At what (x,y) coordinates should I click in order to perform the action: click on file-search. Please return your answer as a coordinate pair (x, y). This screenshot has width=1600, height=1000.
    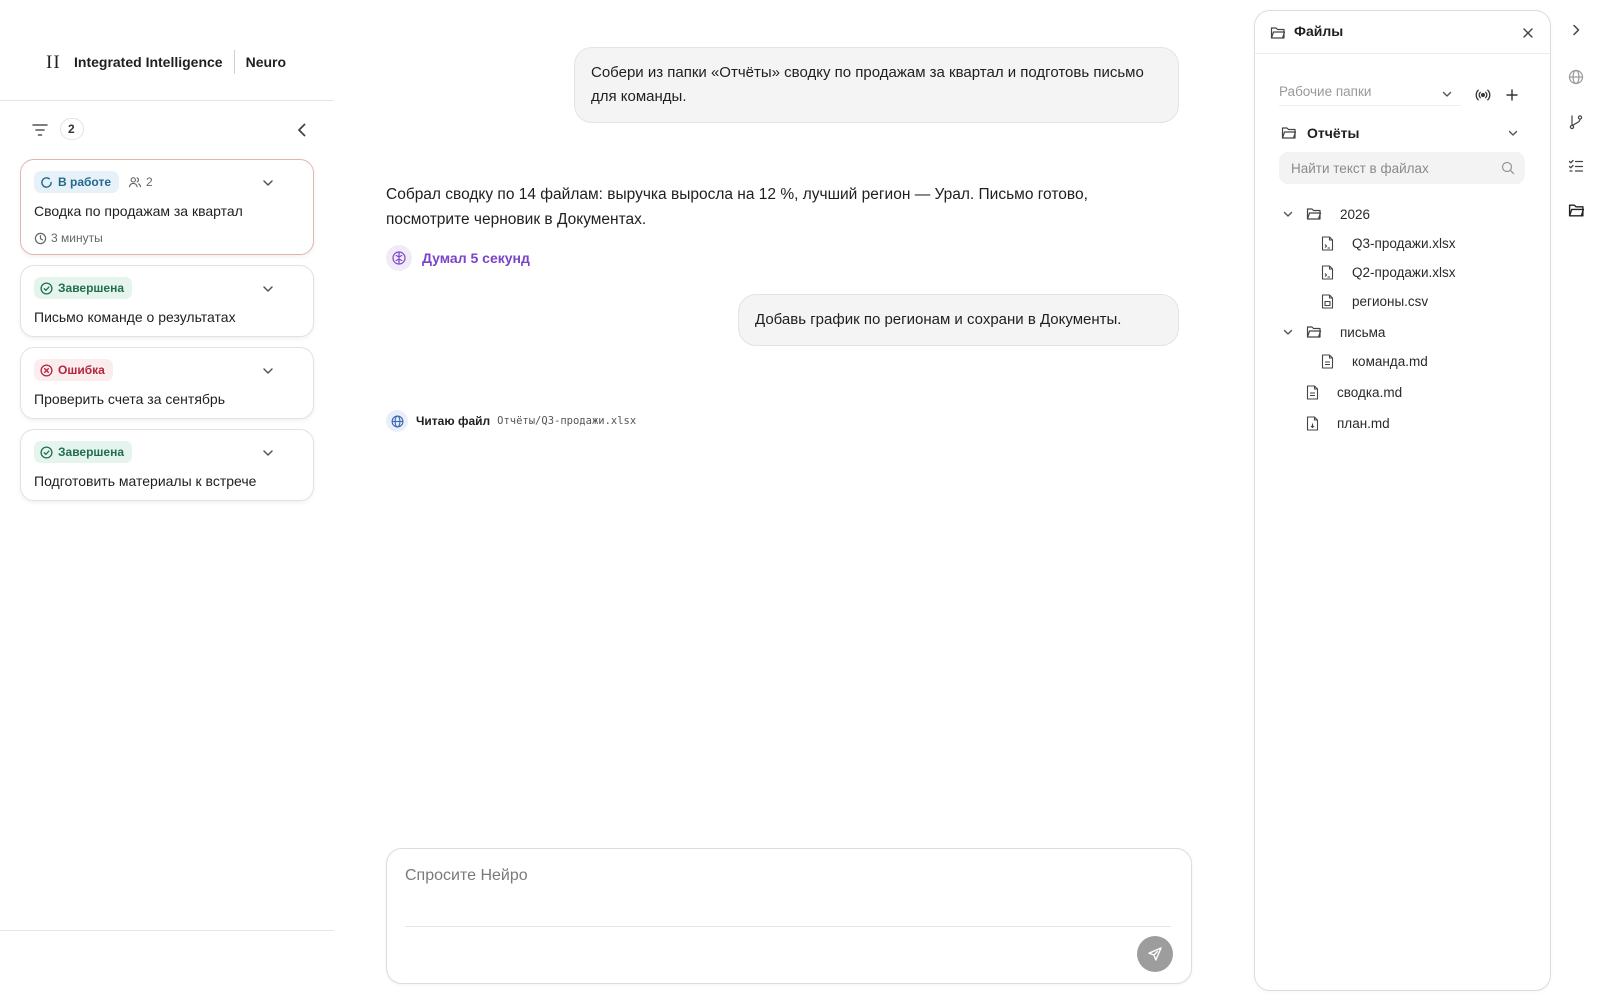
    Looking at the image, I should click on (1402, 168).